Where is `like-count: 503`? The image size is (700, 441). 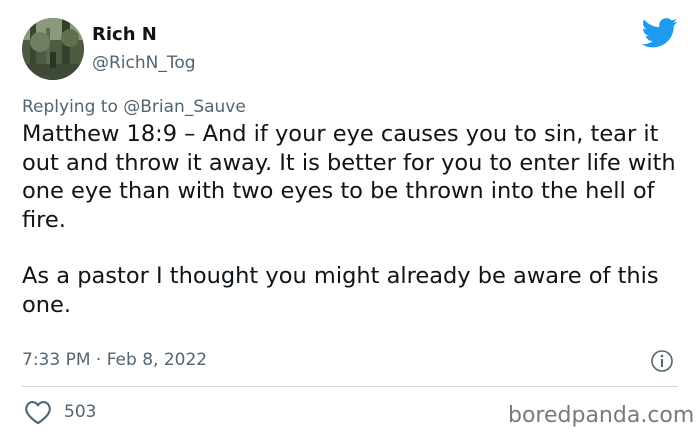 like-count: 503 is located at coordinates (80, 412).